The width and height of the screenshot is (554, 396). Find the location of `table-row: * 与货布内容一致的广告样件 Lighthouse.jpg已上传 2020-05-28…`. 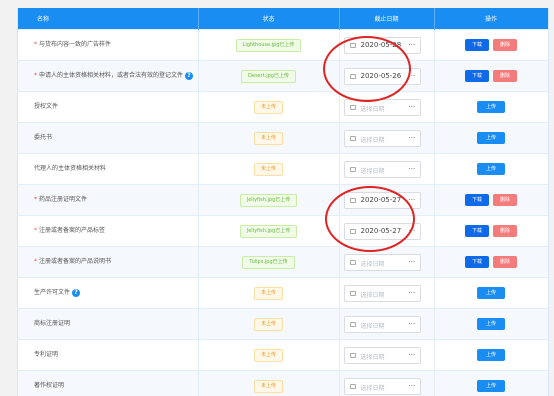

table-row: * 与货布内容一致的广告样件 Lighthouse.jpg已上传 2020-05-28… is located at coordinates (283, 45).